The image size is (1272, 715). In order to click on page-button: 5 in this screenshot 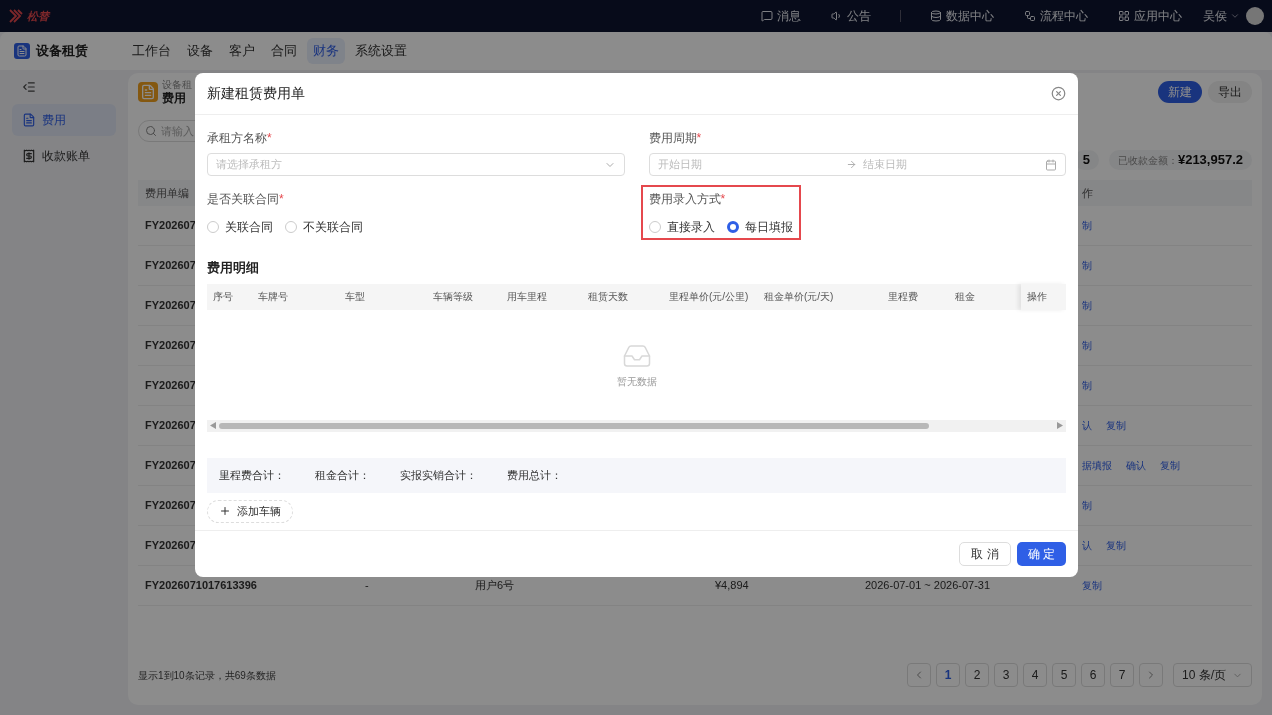, I will do `click(1064, 675)`.